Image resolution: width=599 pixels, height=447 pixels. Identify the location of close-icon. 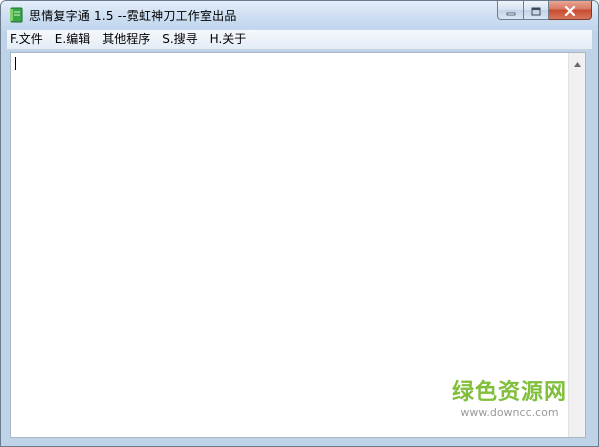
(570, 10).